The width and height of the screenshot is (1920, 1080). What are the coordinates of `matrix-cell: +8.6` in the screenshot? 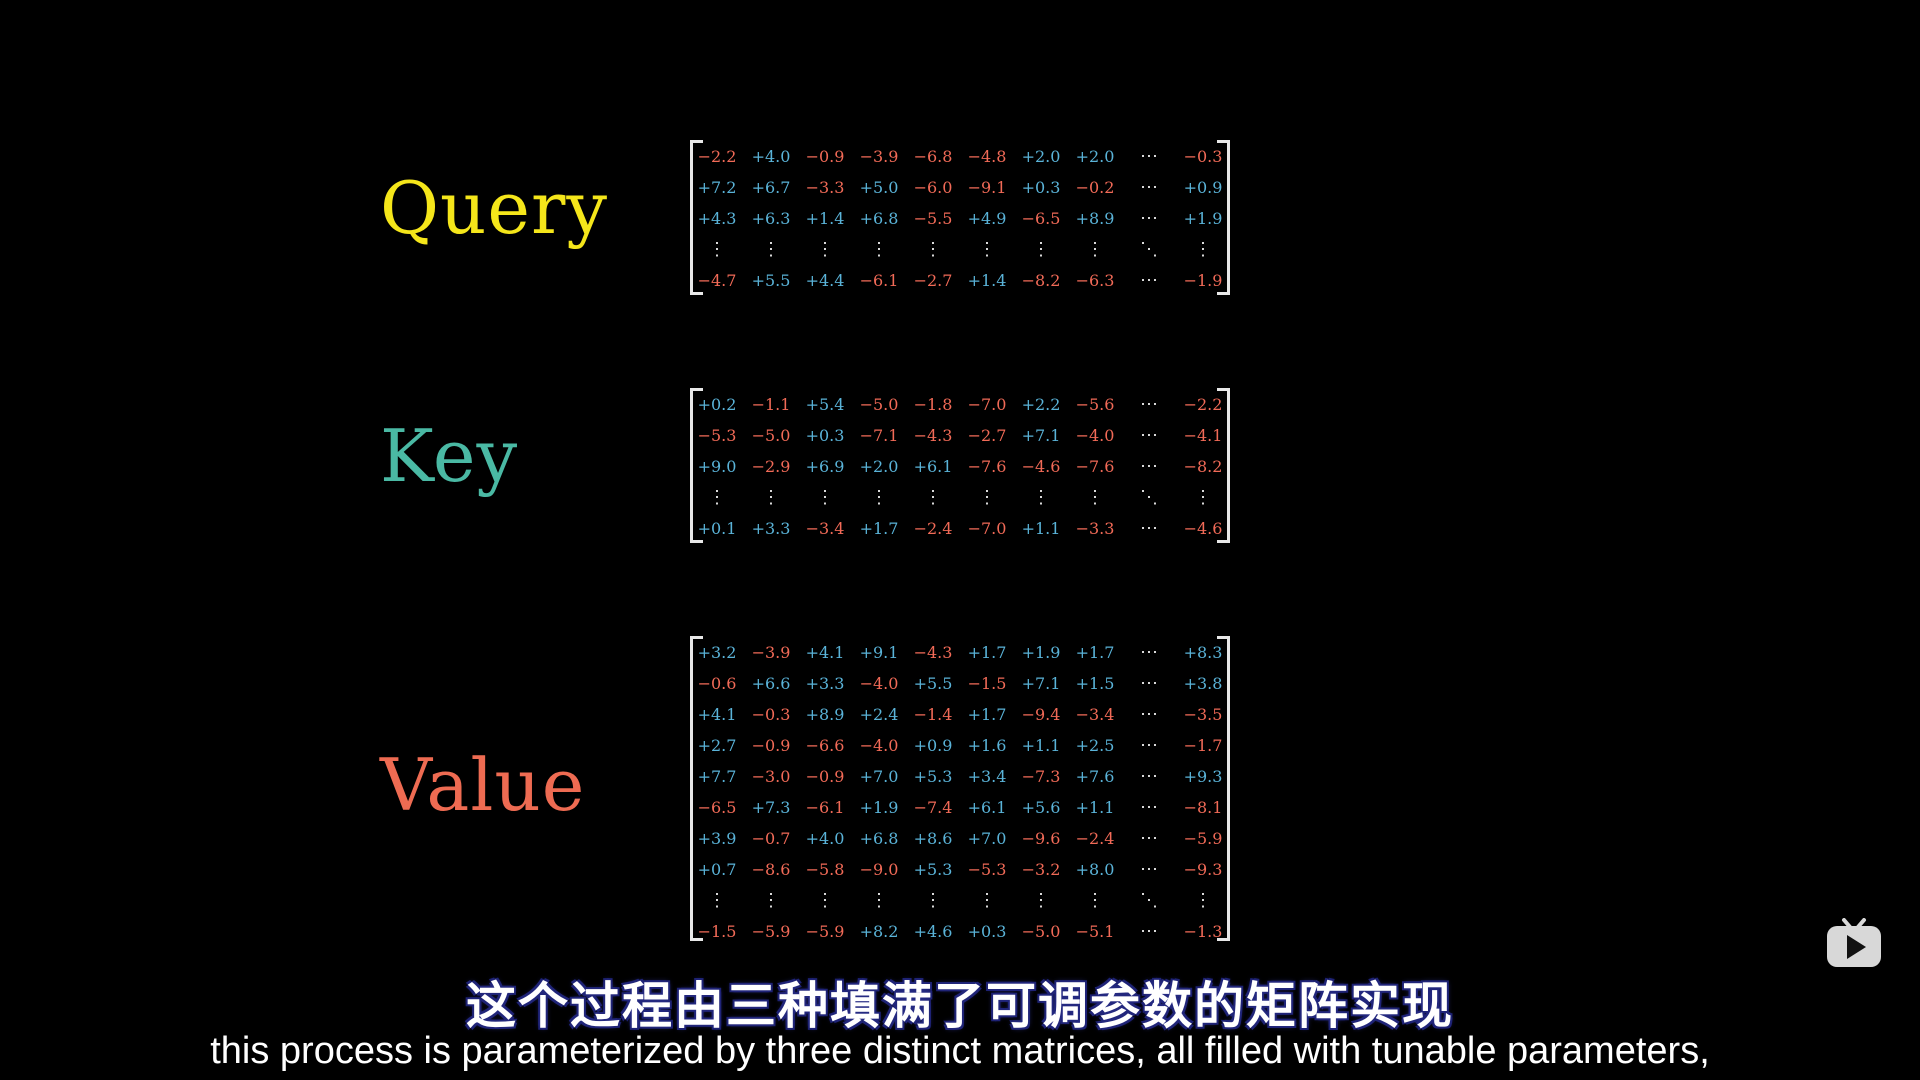 It's located at (933, 838).